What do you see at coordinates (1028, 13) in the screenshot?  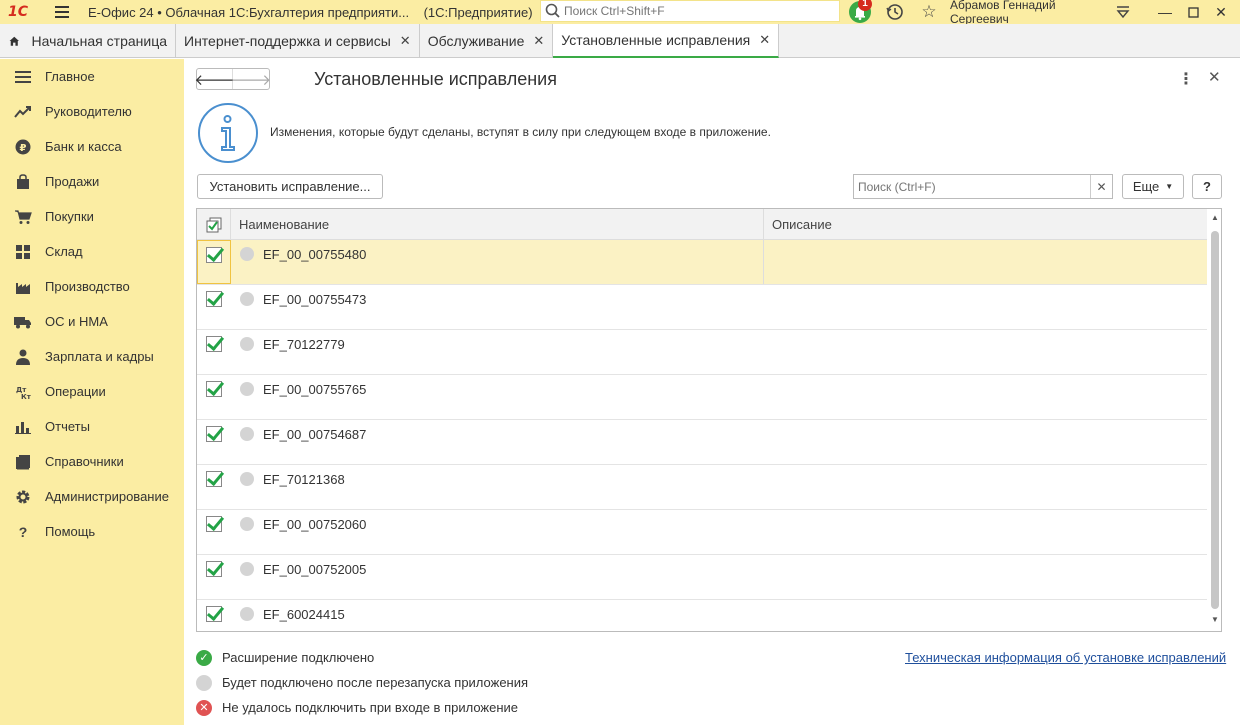 I see `user-name: Абрамов Геннадий Сергеевич` at bounding box center [1028, 13].